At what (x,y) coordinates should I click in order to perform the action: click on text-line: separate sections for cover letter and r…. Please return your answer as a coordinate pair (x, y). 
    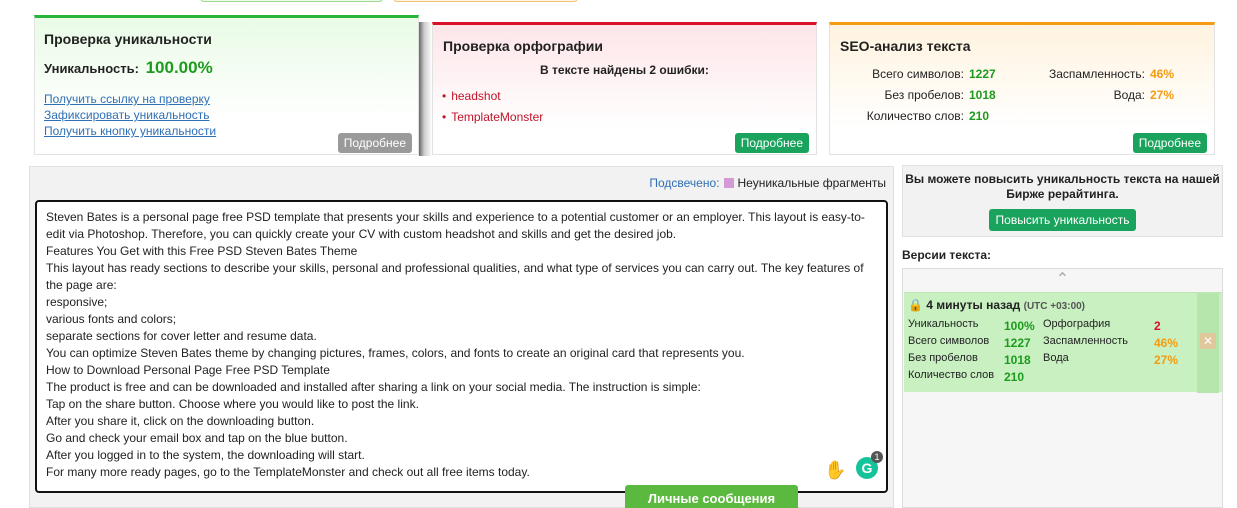
    Looking at the image, I should click on (181, 336).